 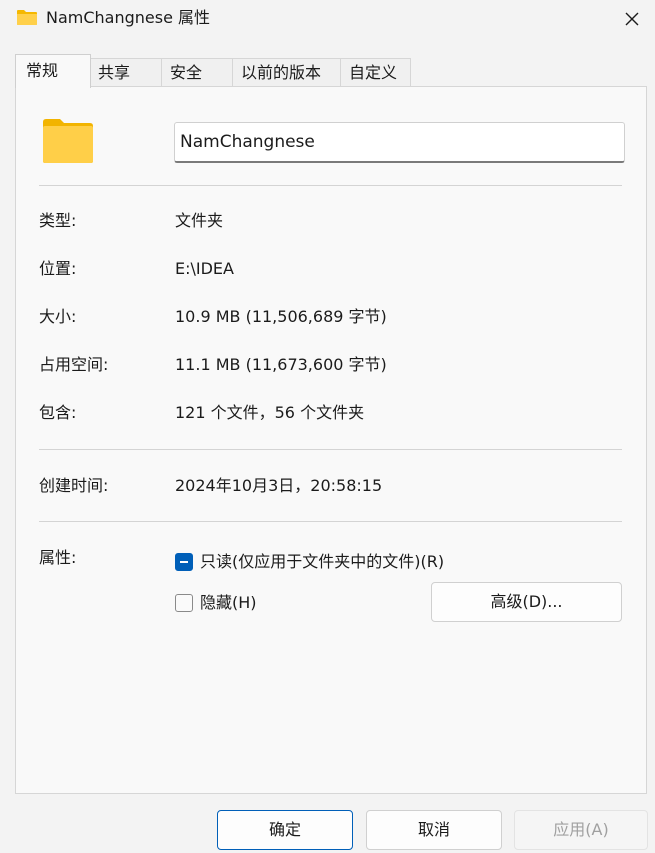 What do you see at coordinates (399, 142) in the screenshot?
I see `folder-name-input` at bounding box center [399, 142].